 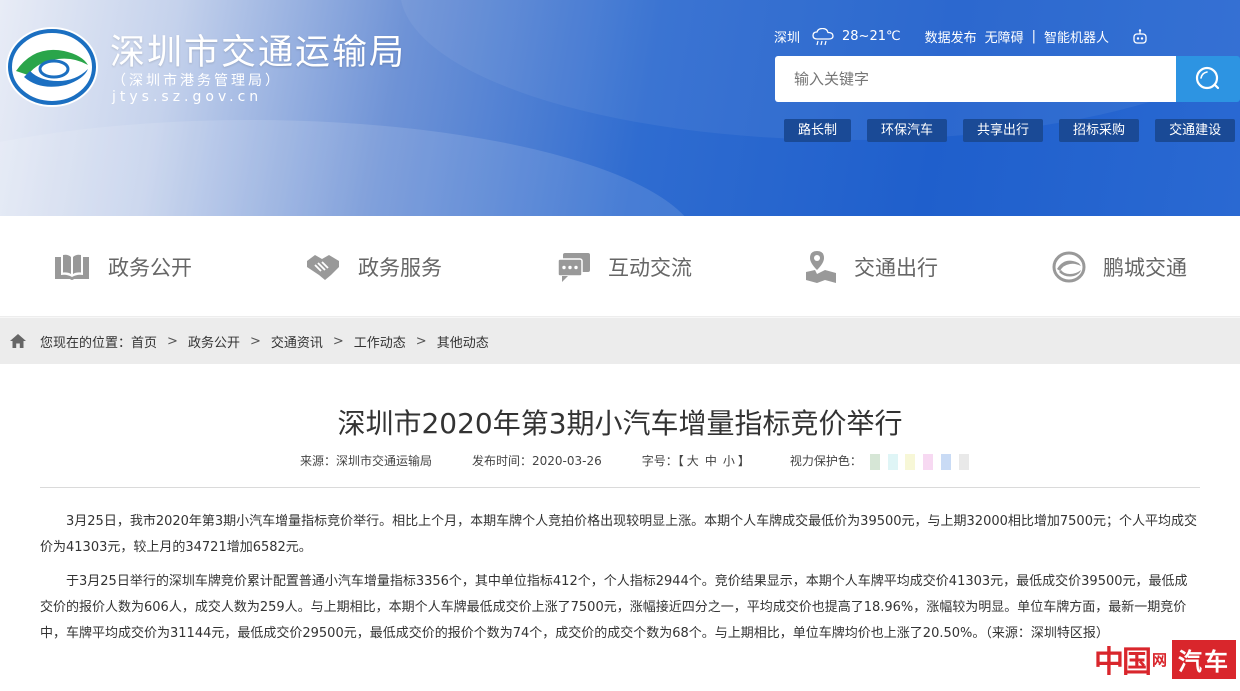 I want to click on site-url: jtys.sz.gov.cn, so click(x=187, y=97).